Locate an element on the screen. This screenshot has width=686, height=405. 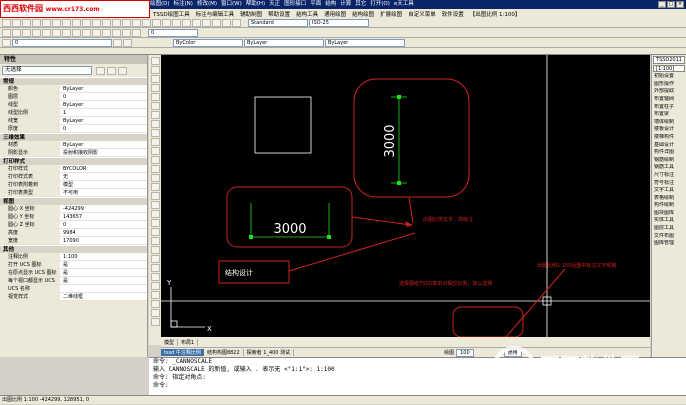
menu-item: 帮助设置 is located at coordinates (279, 14).